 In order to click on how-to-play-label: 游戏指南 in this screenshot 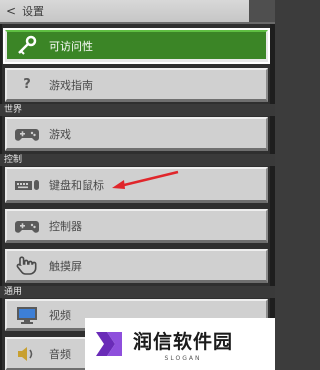, I will do `click(71, 85)`.